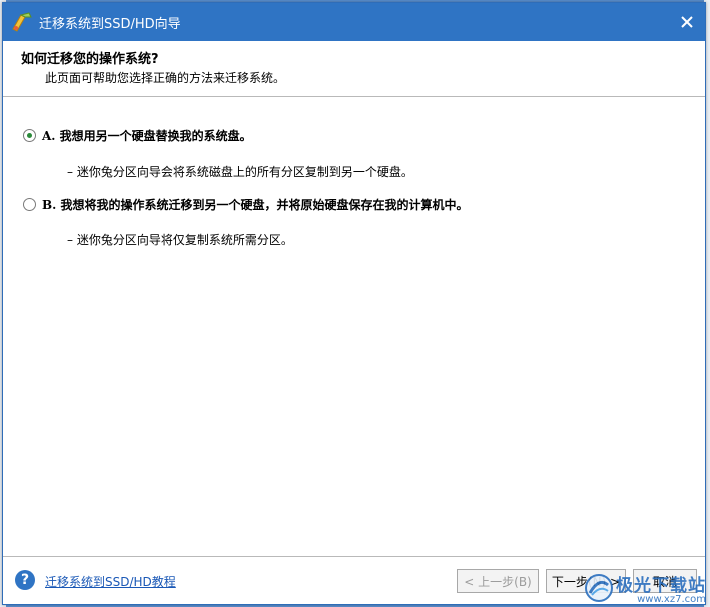 Image resolution: width=710 pixels, height=607 pixels. I want to click on option-b-radio, so click(29, 204).